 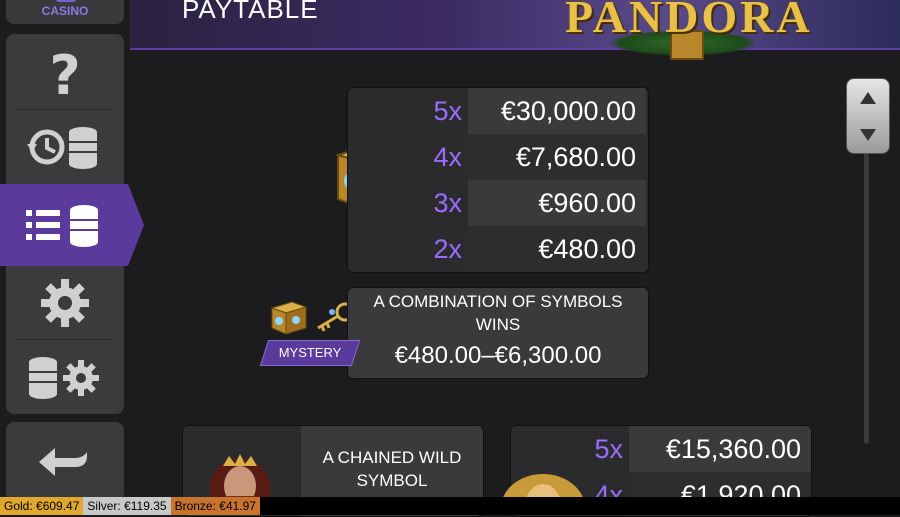 What do you see at coordinates (392, 480) in the screenshot?
I see `wild-description-line-2: SYMBOL` at bounding box center [392, 480].